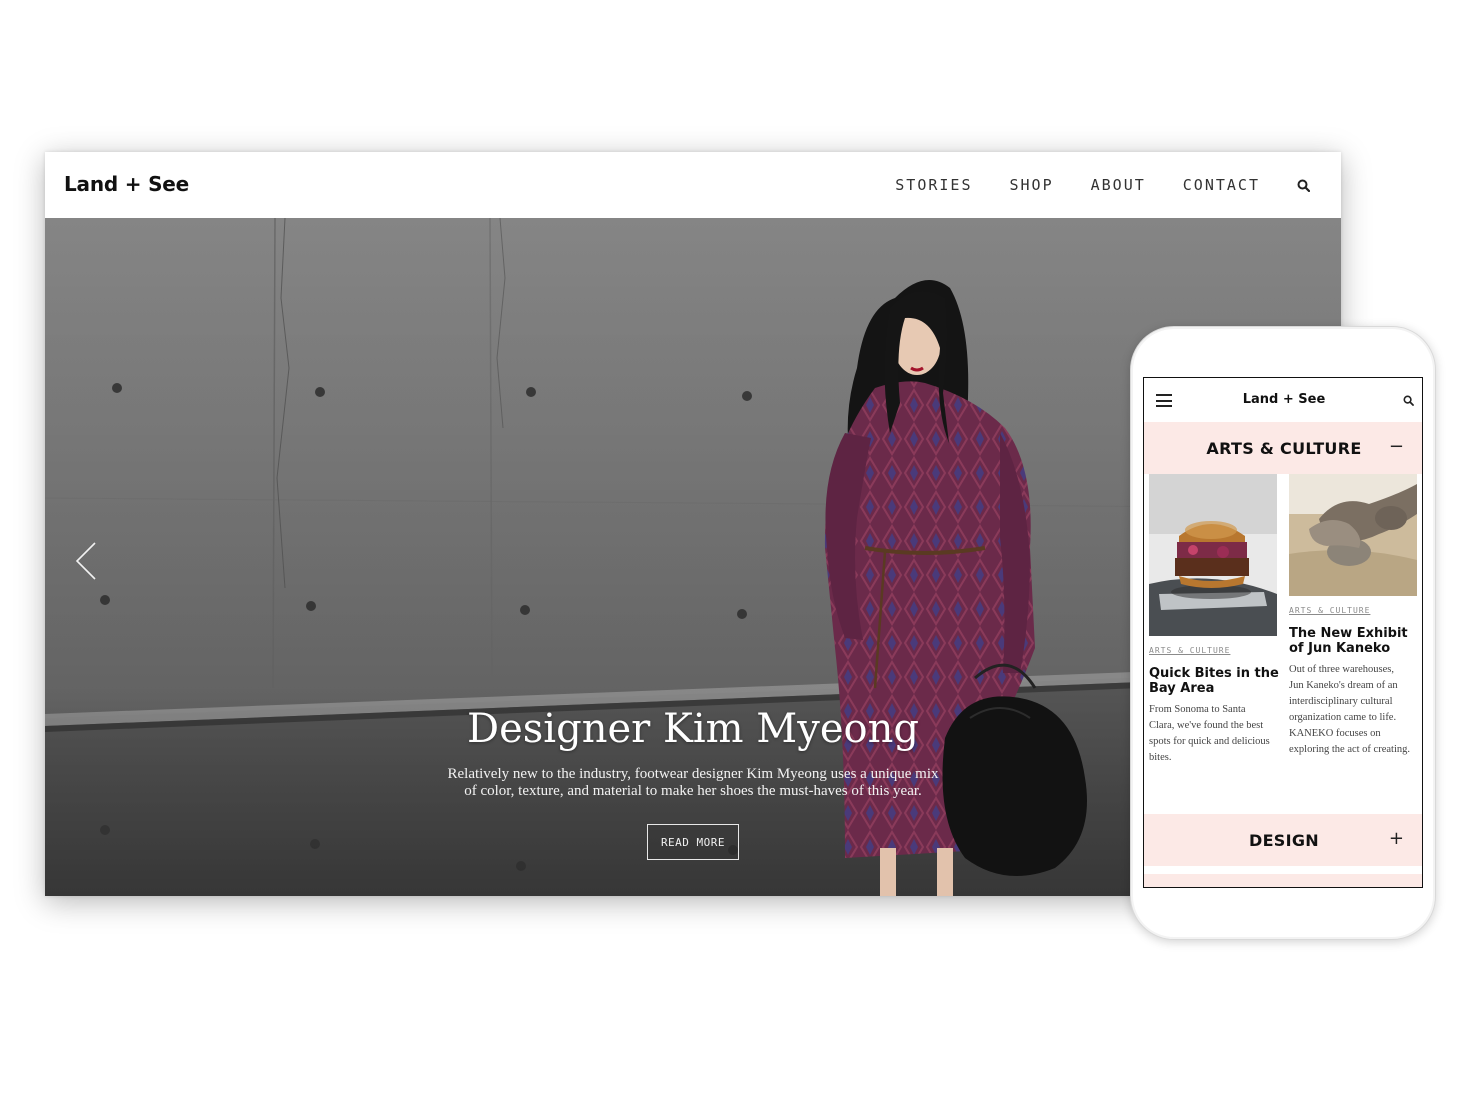 This screenshot has width=1480, height=1100. I want to click on section-toggle-design: DESIGN +, so click(1283, 840).